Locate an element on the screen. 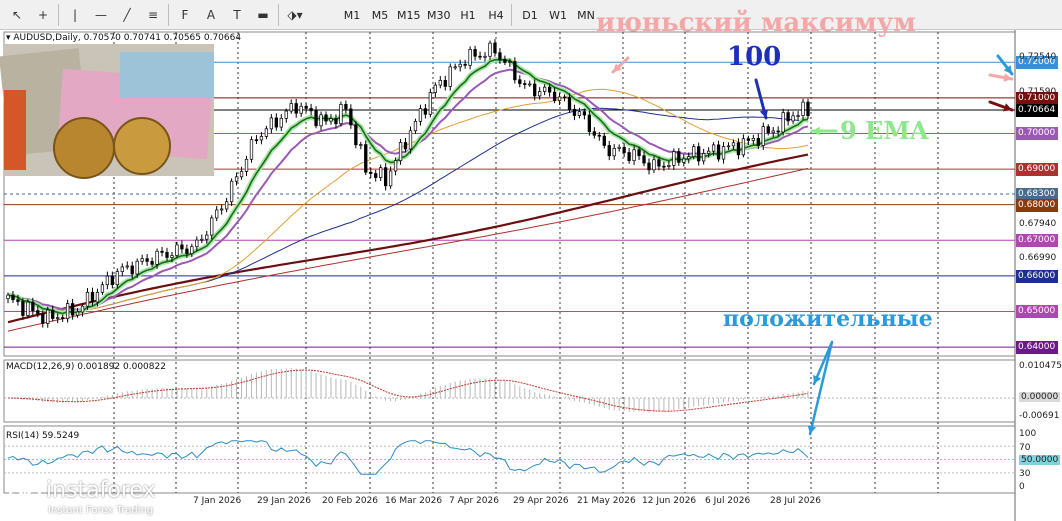  timeframe-m1: M1 is located at coordinates (352, 15).